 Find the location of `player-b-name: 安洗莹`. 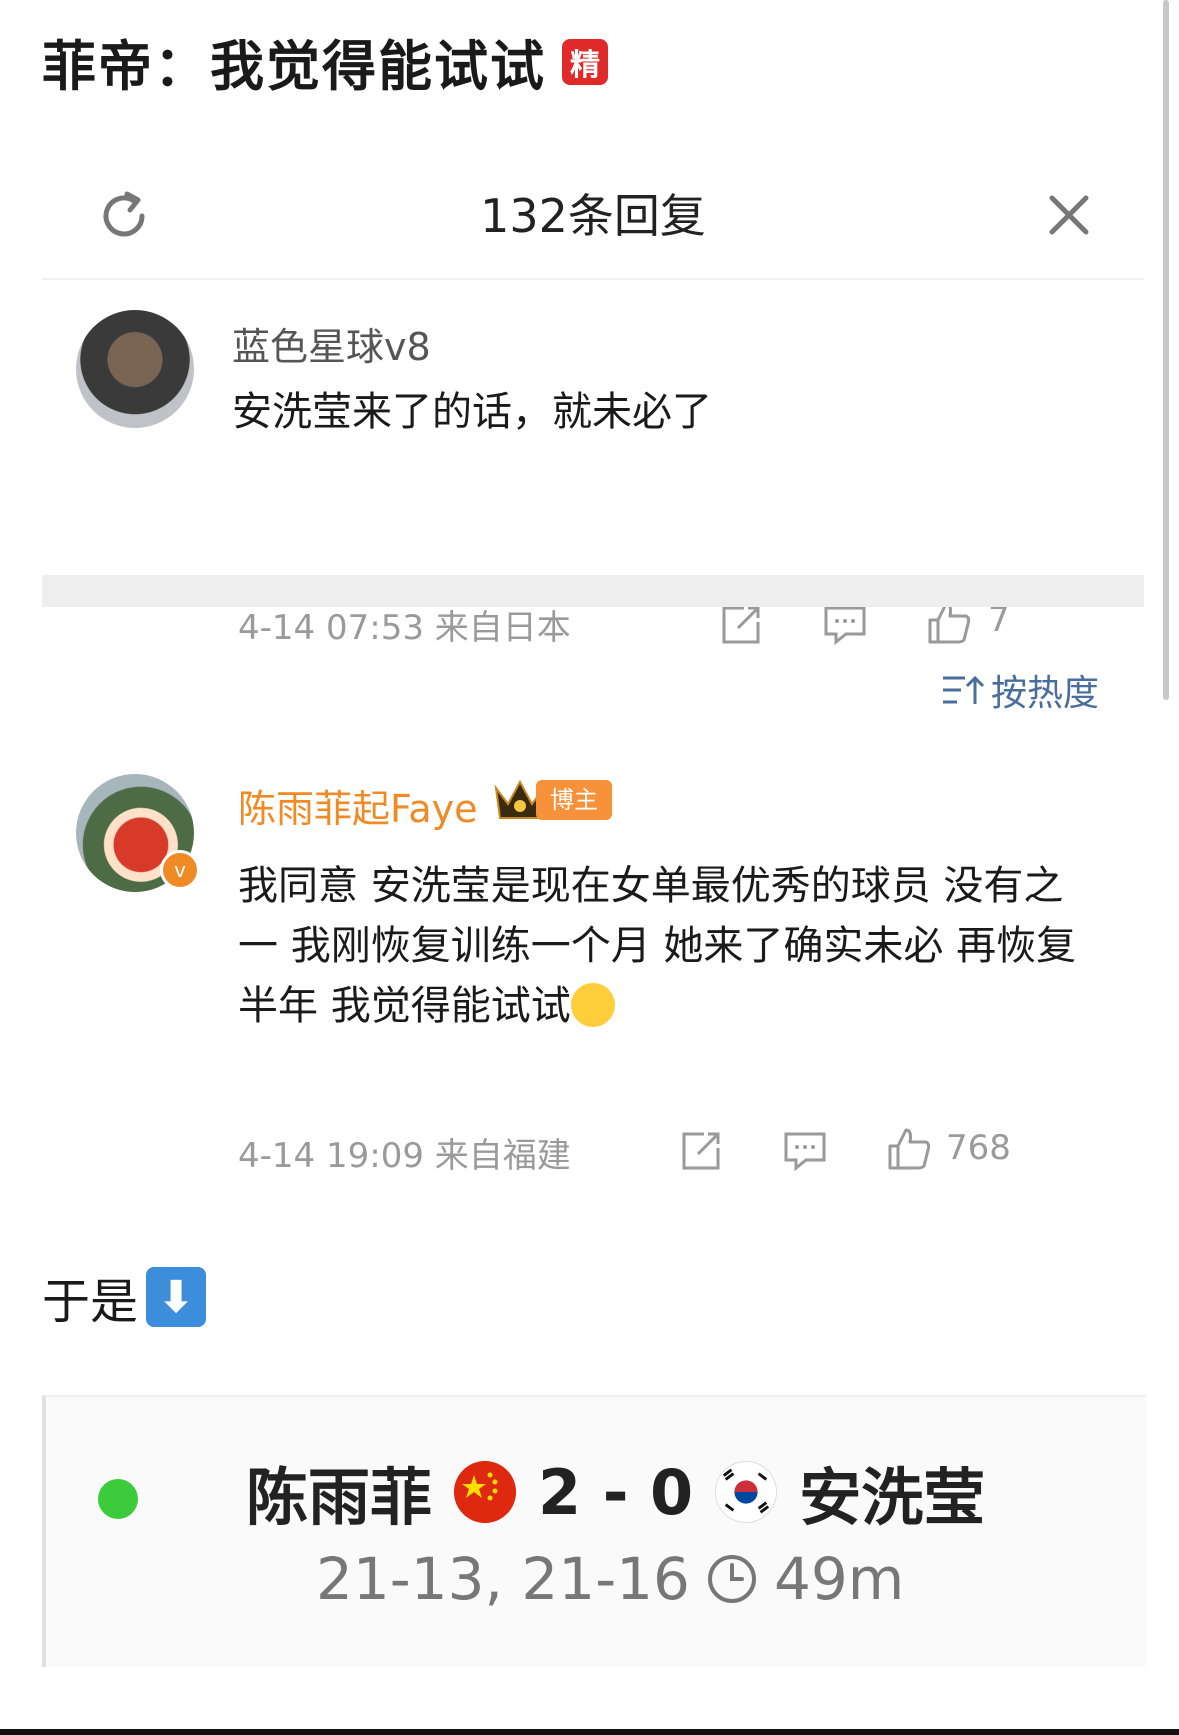

player-b-name: 安洗莹 is located at coordinates (892, 1497).